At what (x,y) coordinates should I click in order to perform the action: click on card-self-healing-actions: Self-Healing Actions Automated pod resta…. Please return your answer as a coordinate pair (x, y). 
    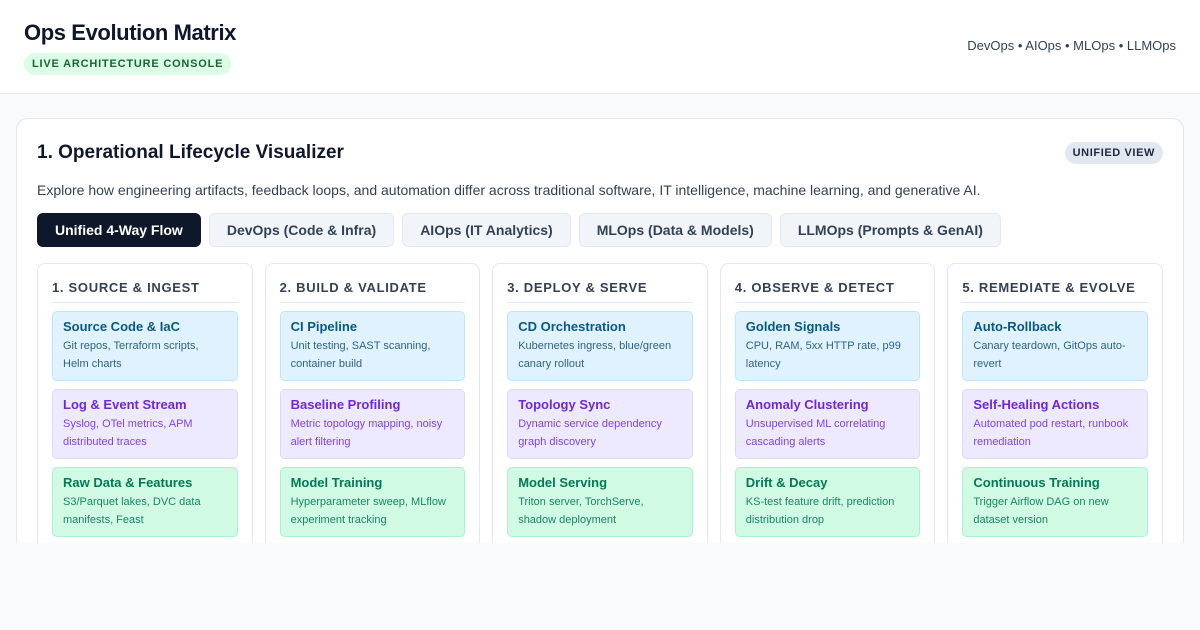
    Looking at the image, I should click on (1055, 424).